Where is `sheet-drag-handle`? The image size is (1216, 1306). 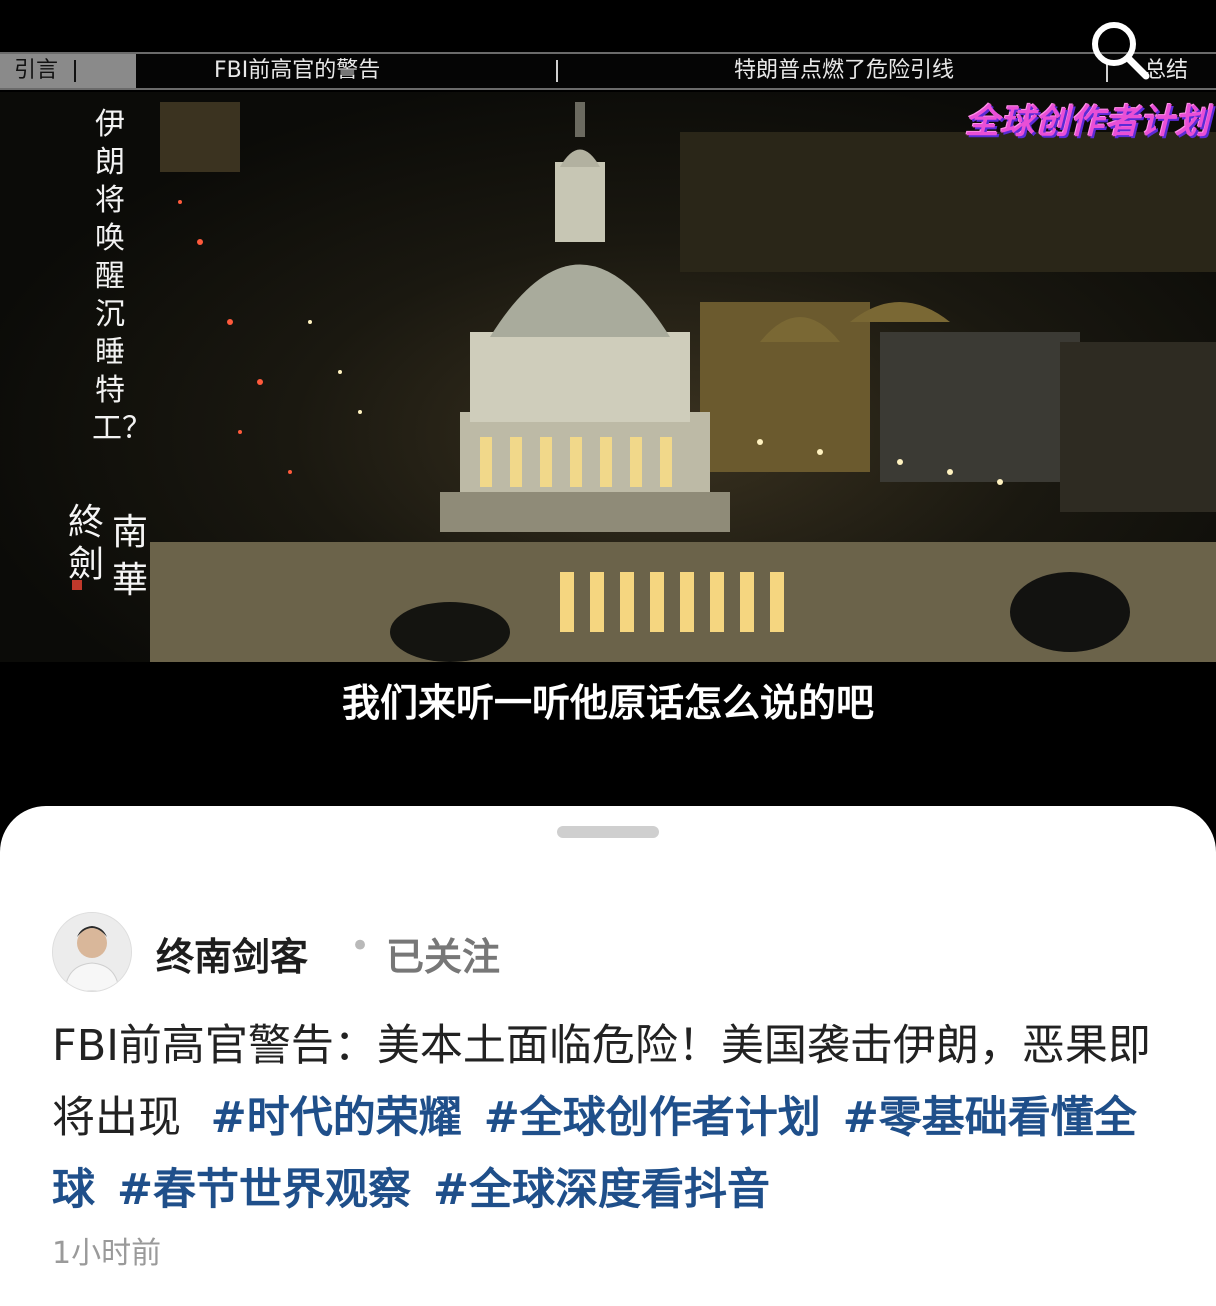
sheet-drag-handle is located at coordinates (608, 832).